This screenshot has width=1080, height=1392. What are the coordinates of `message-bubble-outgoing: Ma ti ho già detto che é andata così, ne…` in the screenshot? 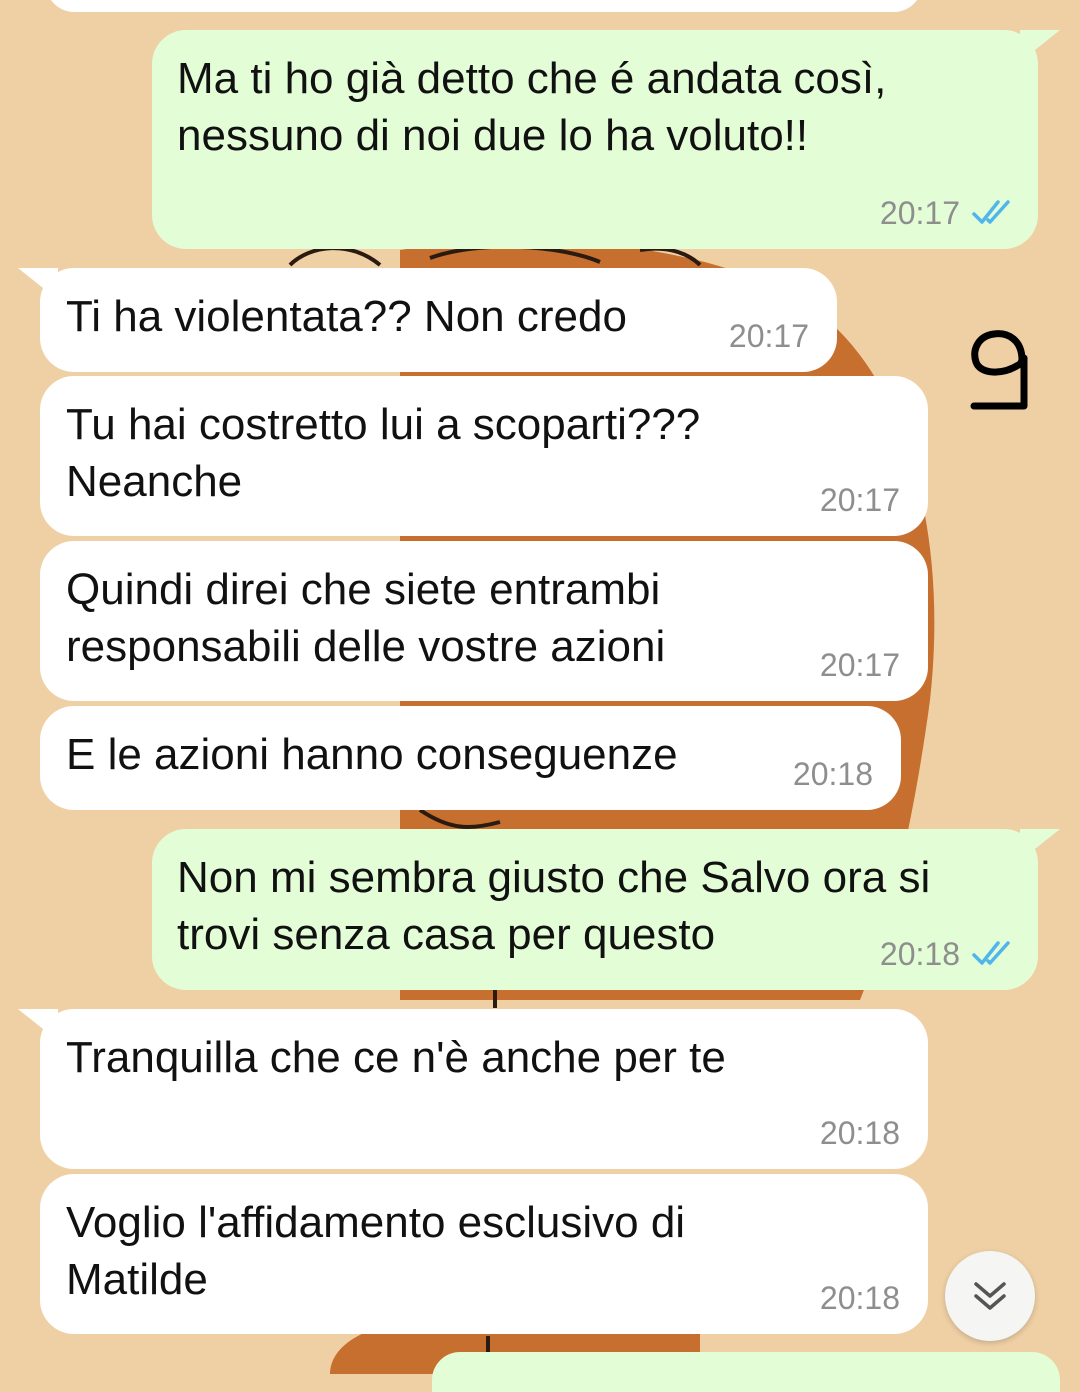 It's located at (606, 139).